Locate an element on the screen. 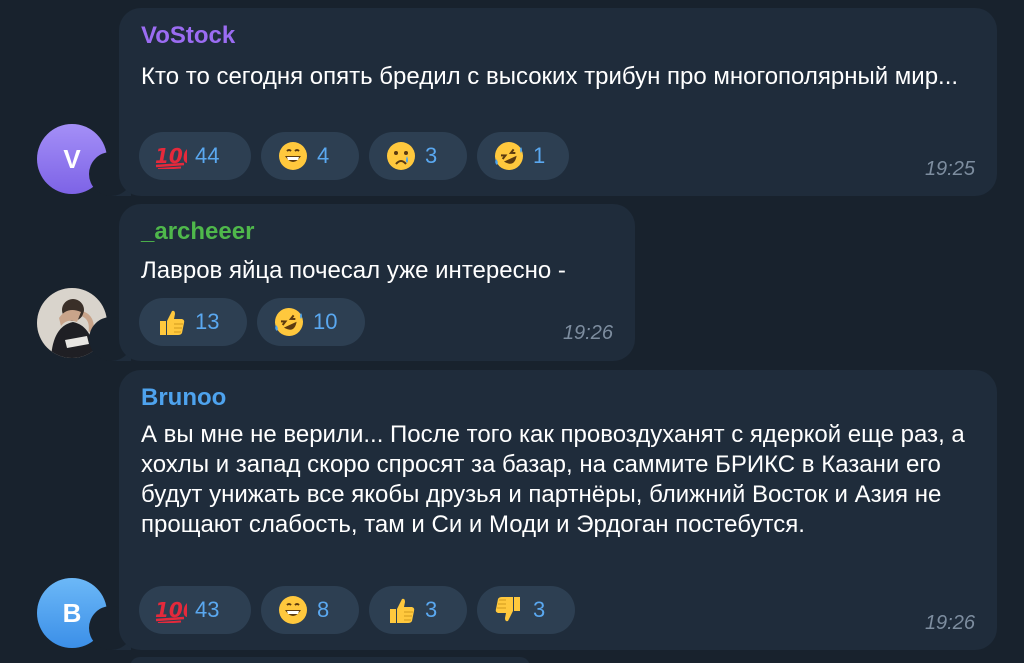 The width and height of the screenshot is (1024, 663). reaction-count: 13 is located at coordinates (207, 321).